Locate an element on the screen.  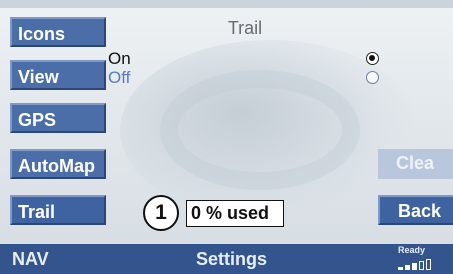
top-strip is located at coordinates (226, 4).